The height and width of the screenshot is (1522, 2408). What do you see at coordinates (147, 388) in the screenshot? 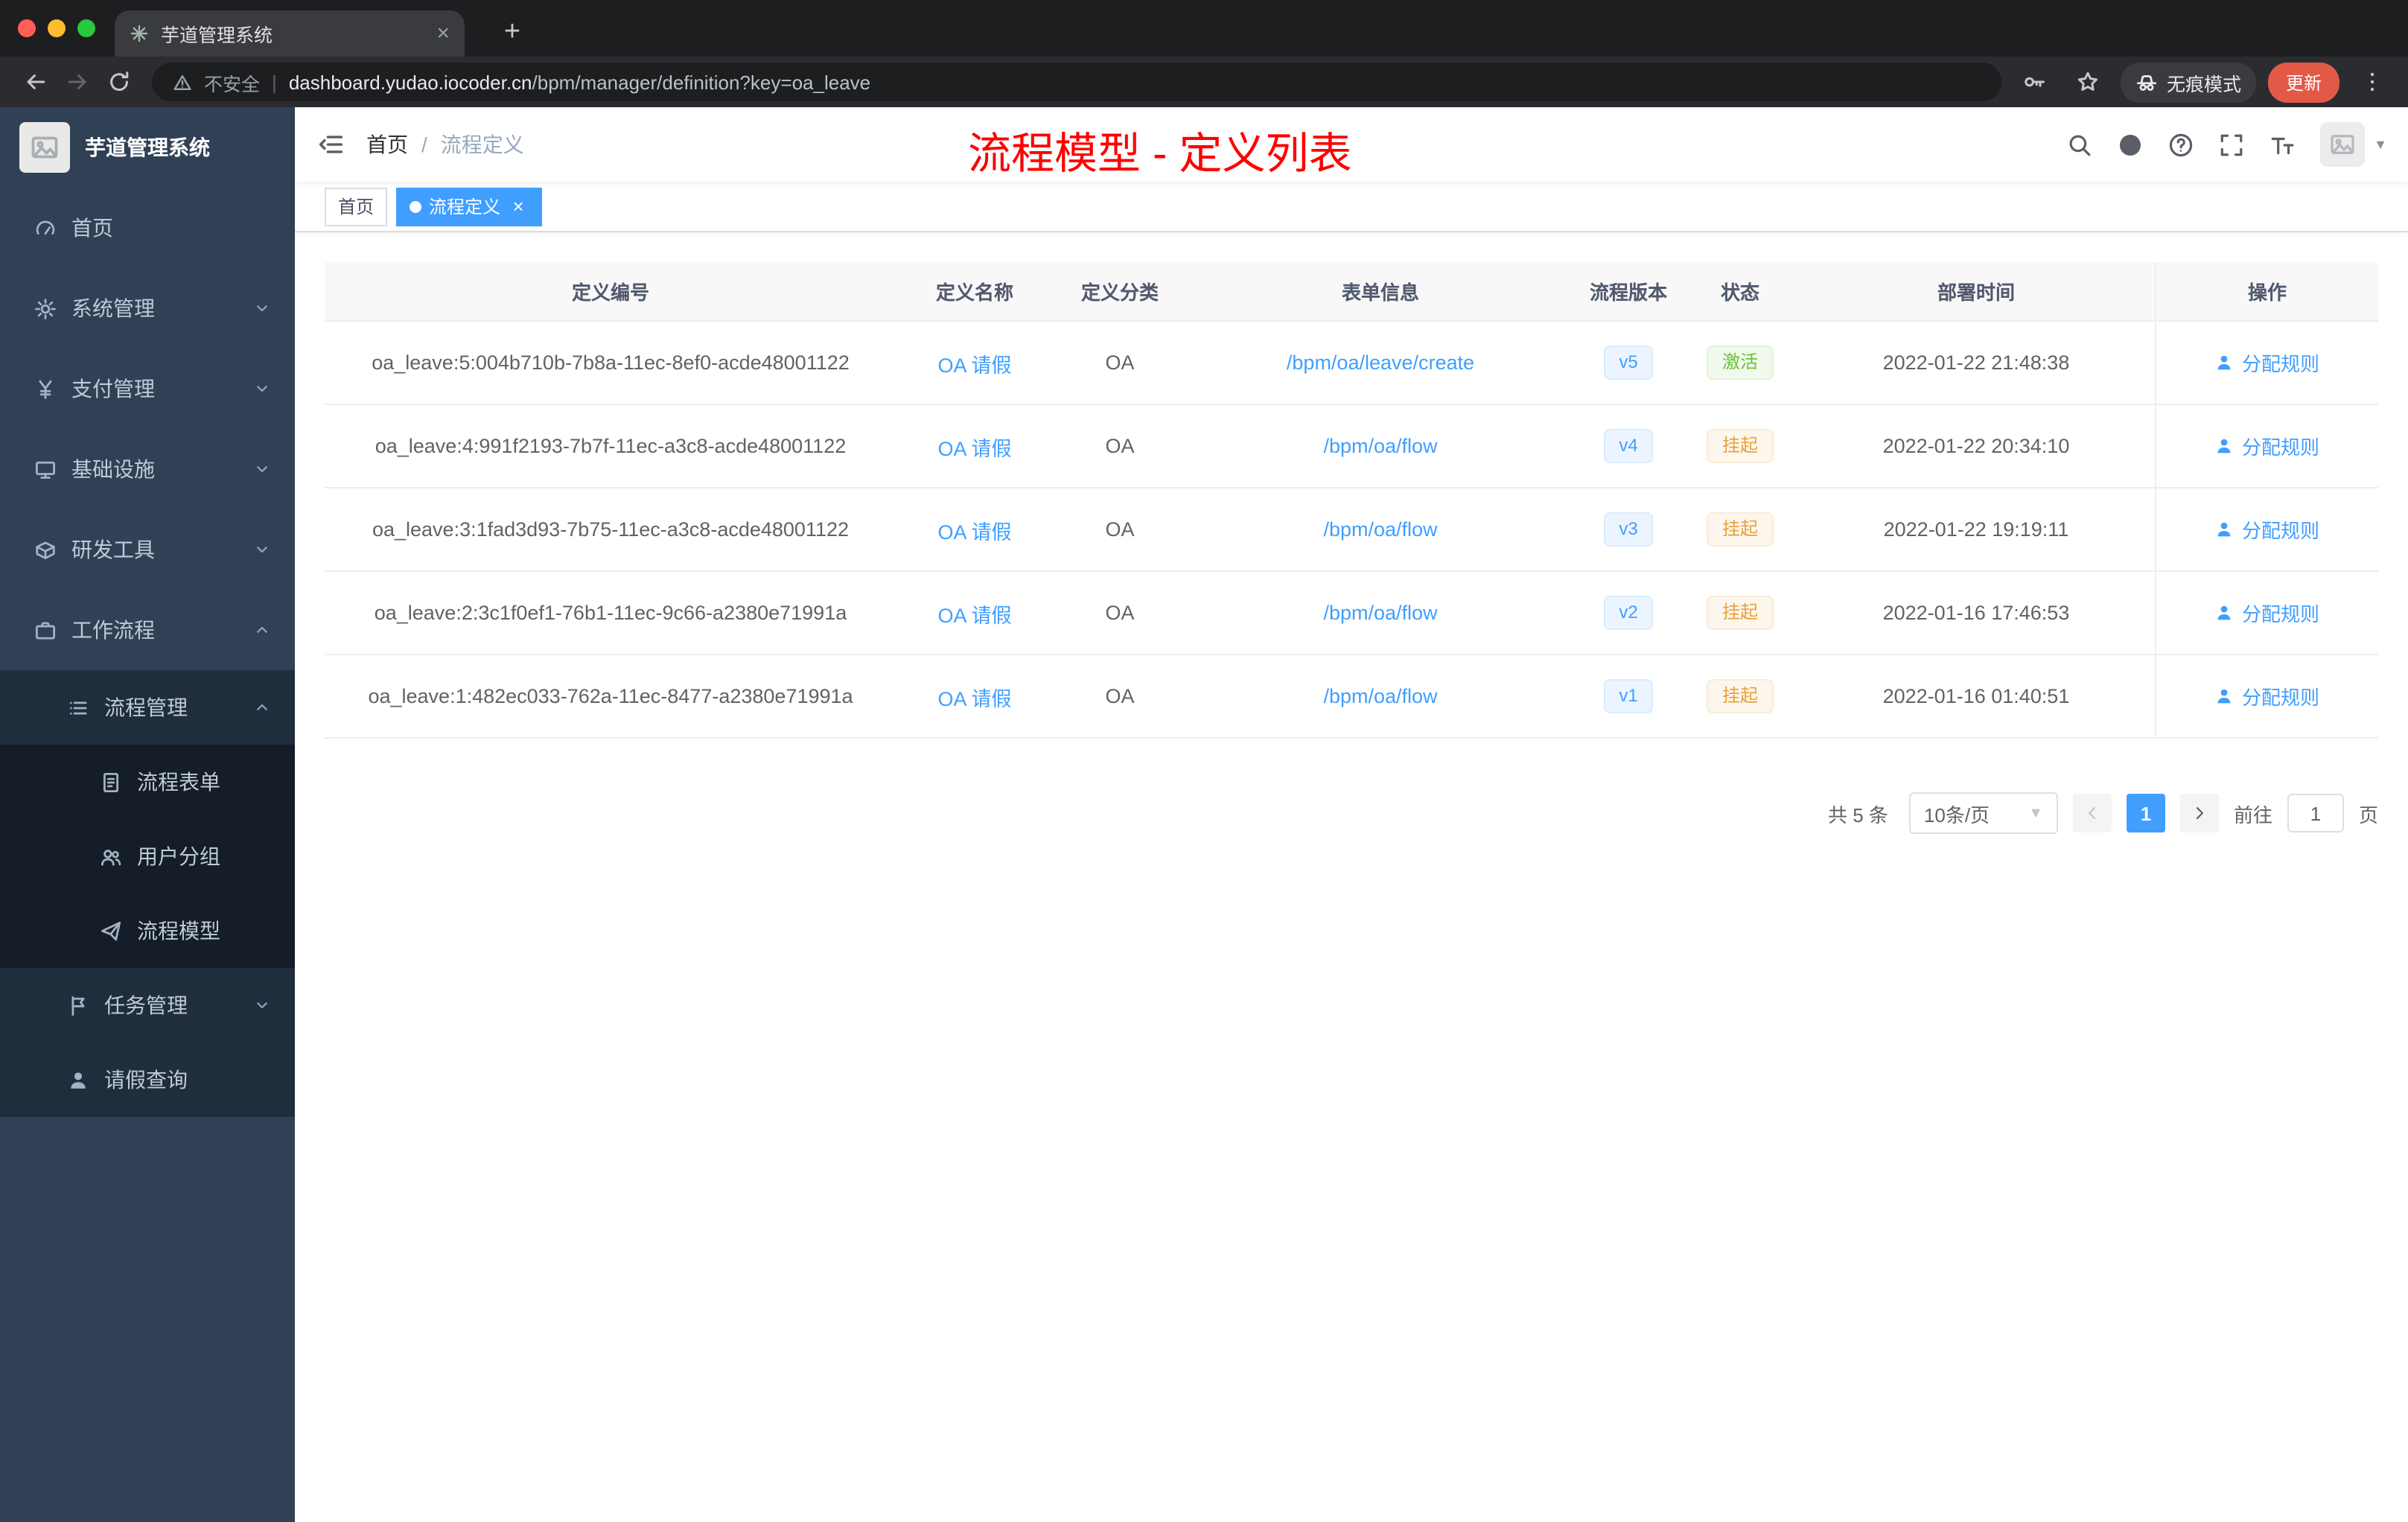
I see `sidebar-item-payment-management: 支付管理` at bounding box center [147, 388].